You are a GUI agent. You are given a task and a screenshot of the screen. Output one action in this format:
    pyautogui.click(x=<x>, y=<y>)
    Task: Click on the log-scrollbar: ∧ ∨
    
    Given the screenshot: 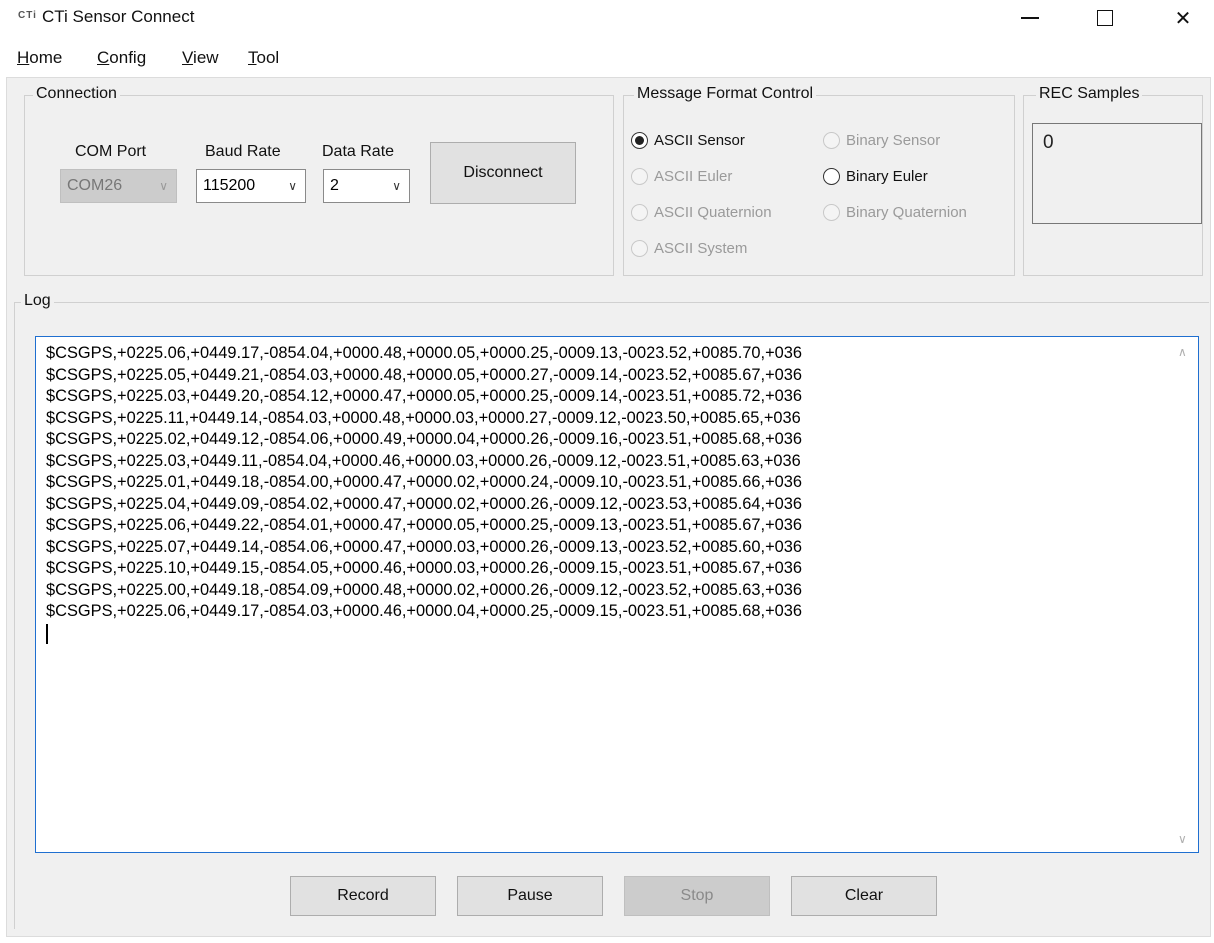 What is the action you would take?
    pyautogui.click(x=1185, y=594)
    